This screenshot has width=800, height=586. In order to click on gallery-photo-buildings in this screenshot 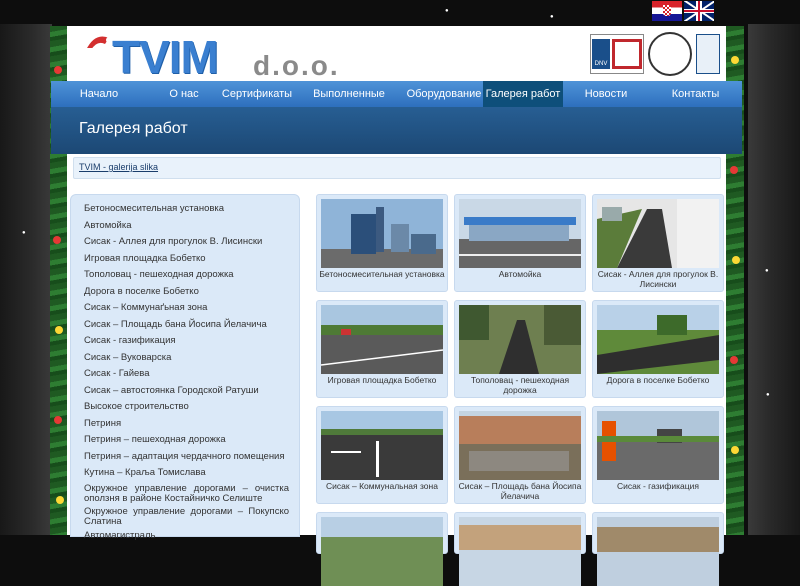, I will do `click(520, 551)`.